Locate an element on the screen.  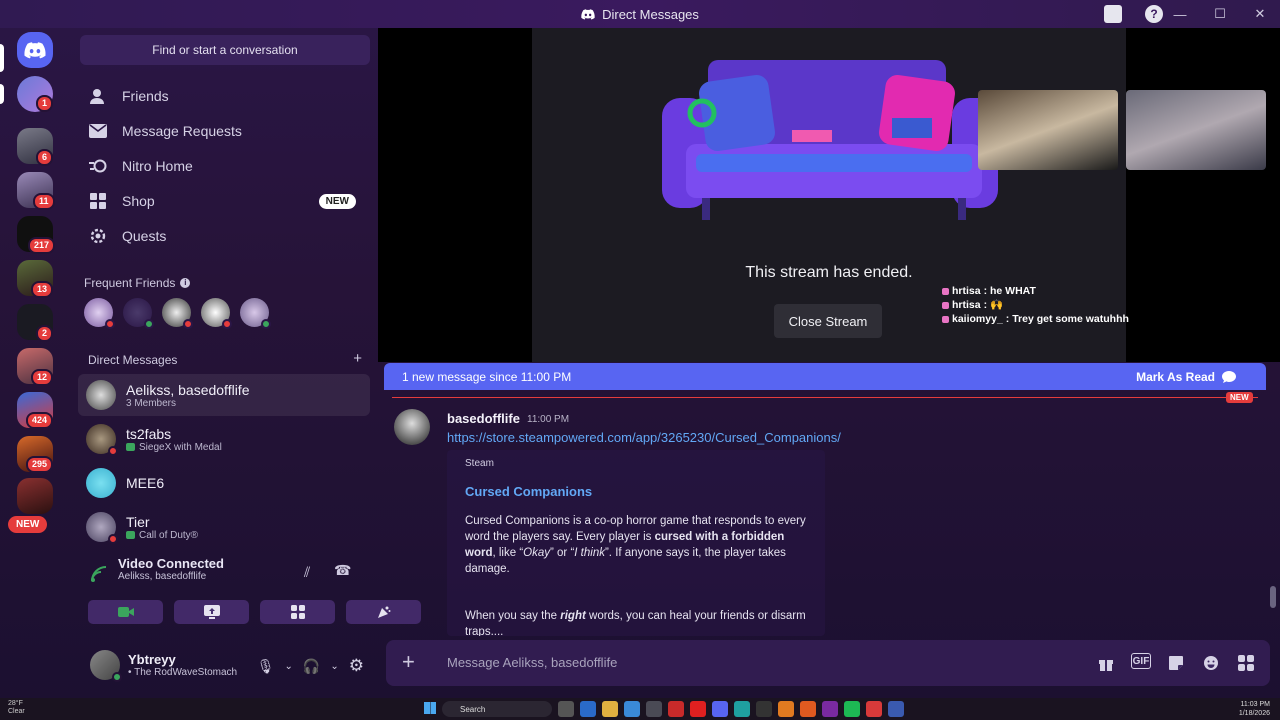
emoji-icon is located at coordinates (1211, 663).